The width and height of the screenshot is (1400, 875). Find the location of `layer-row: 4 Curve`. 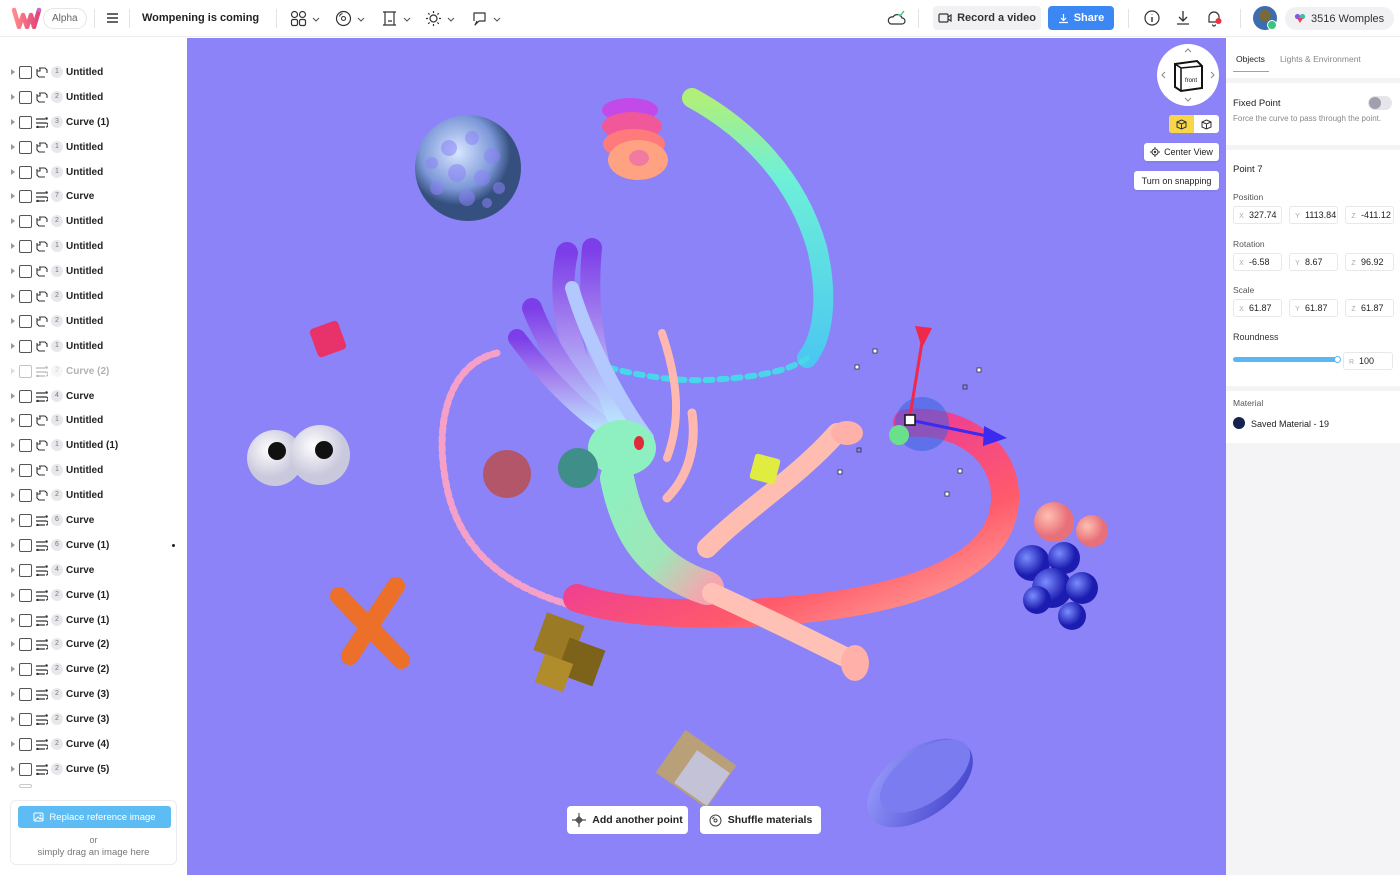

layer-row: 4 Curve is located at coordinates (93, 570).